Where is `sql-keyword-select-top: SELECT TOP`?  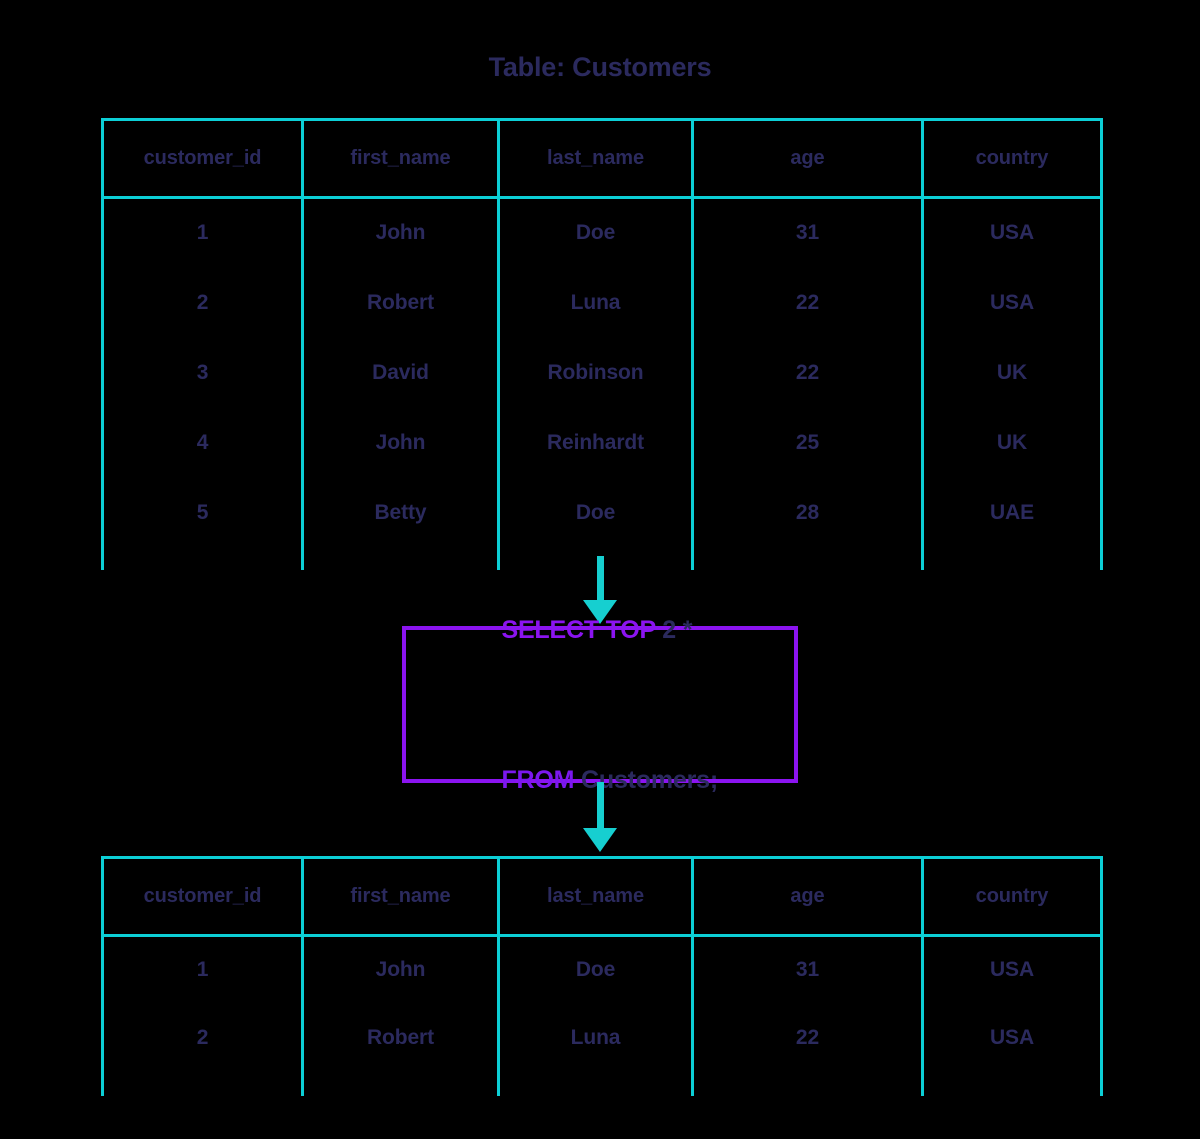
sql-keyword-select-top: SELECT TOP is located at coordinates (578, 629).